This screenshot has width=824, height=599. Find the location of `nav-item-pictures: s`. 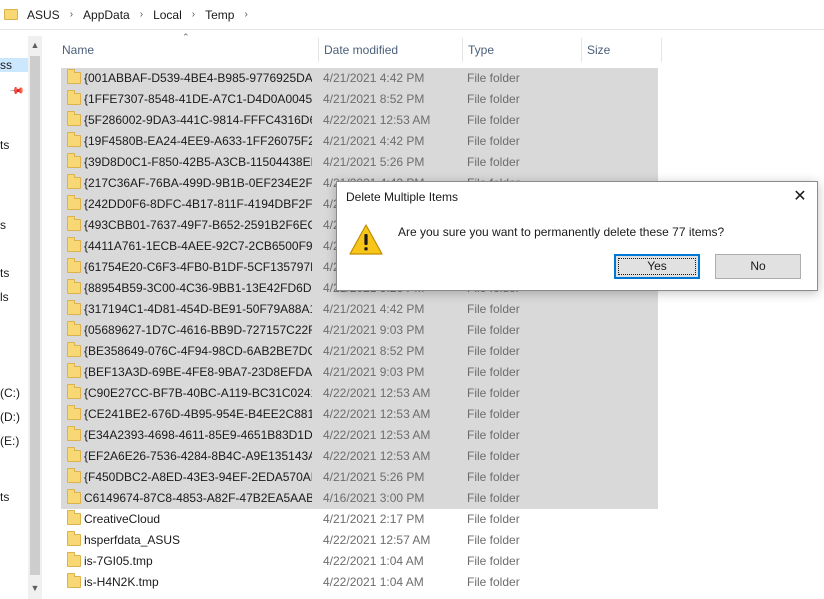

nav-item-pictures: s is located at coordinates (3, 225).